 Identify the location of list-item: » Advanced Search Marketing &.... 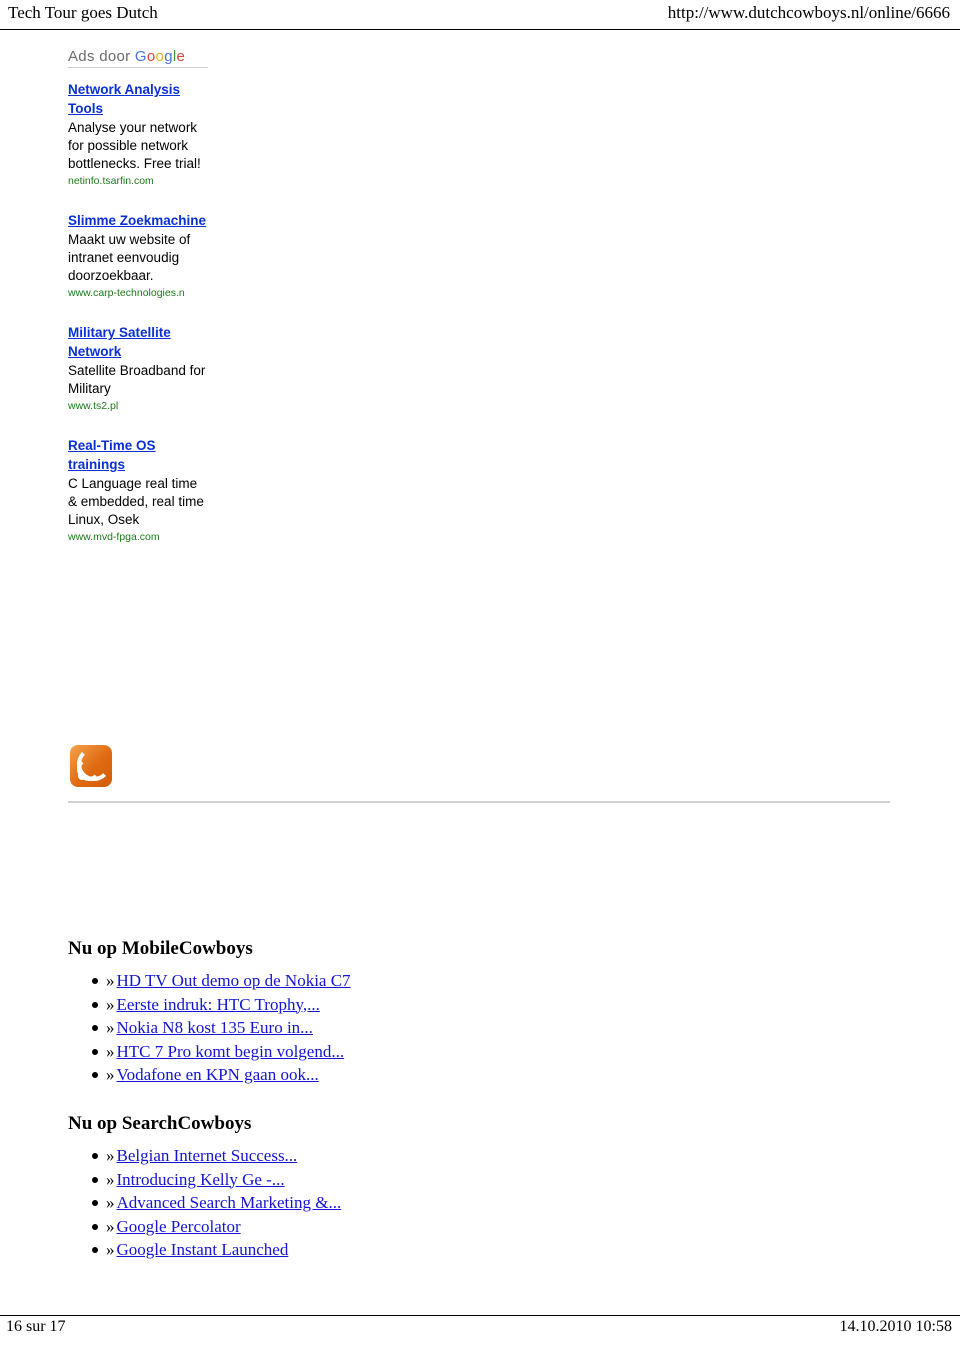
(380, 1203).